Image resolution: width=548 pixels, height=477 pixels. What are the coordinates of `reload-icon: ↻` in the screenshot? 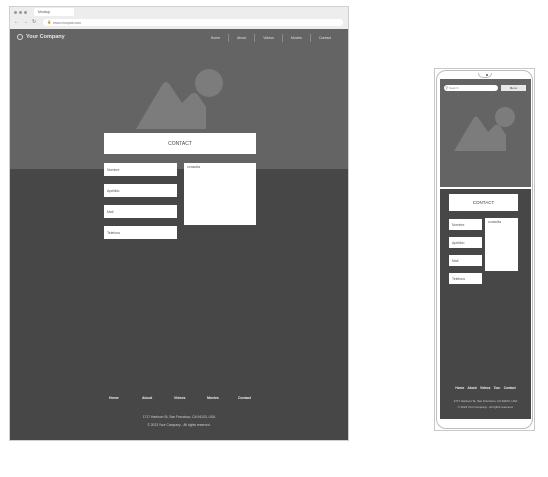 It's located at (34, 22).